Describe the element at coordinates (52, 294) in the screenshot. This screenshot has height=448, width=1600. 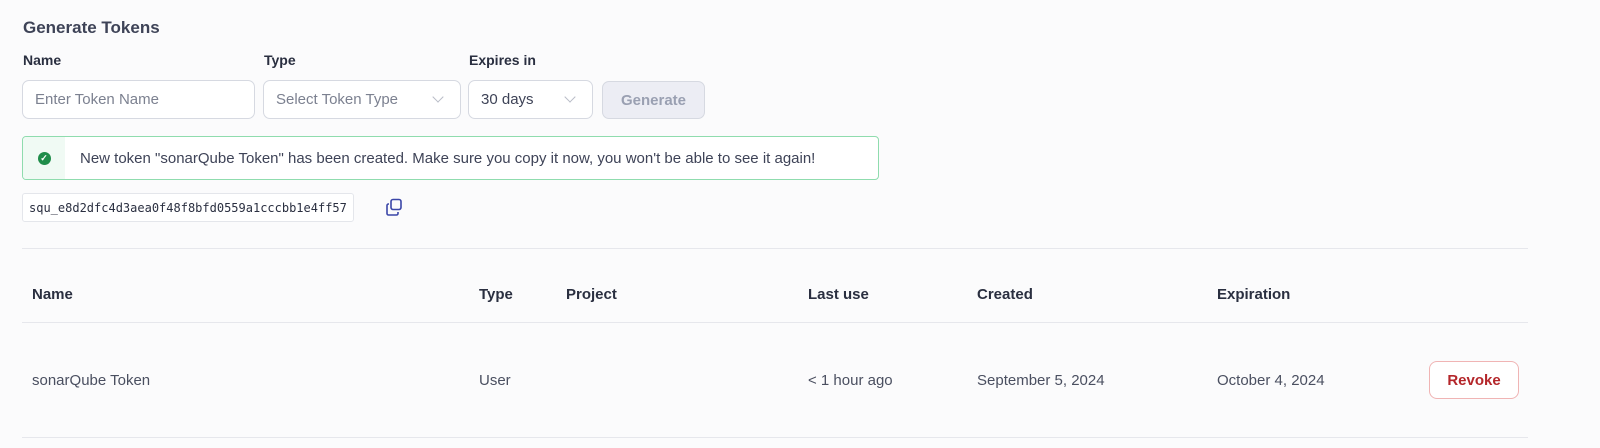
I see `header-name: Name` at that location.